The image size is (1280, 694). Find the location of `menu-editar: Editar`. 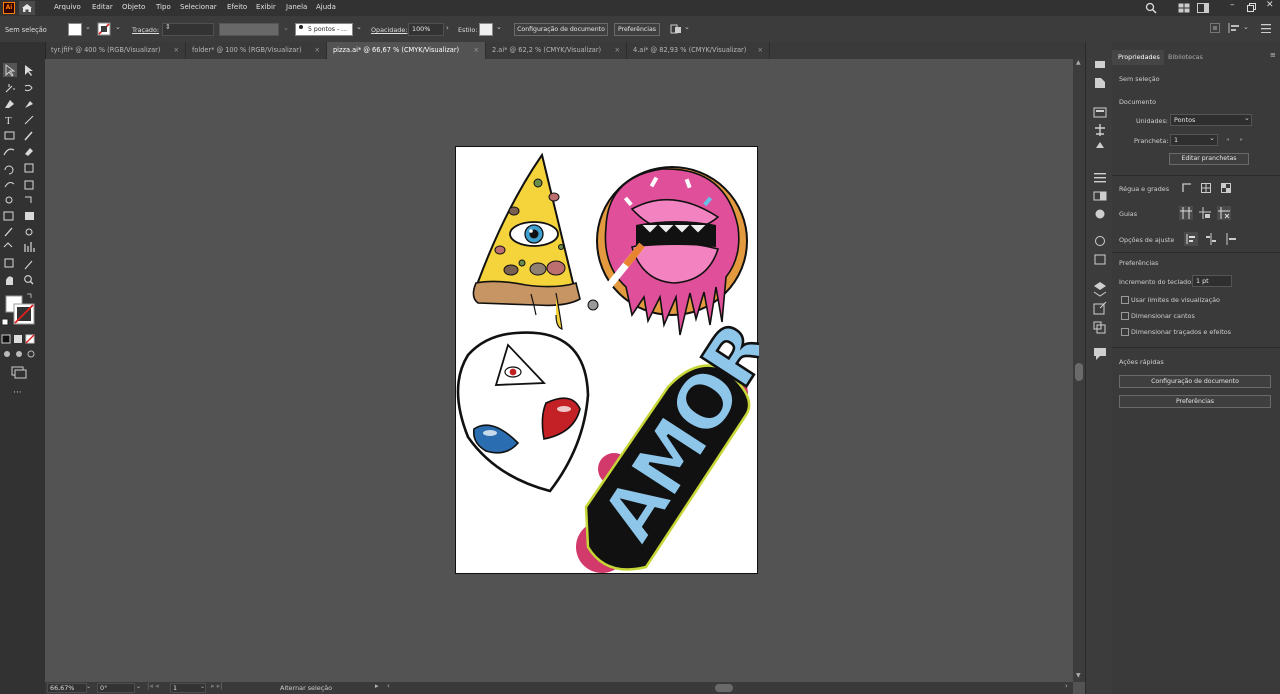

menu-editar: Editar is located at coordinates (102, 7).